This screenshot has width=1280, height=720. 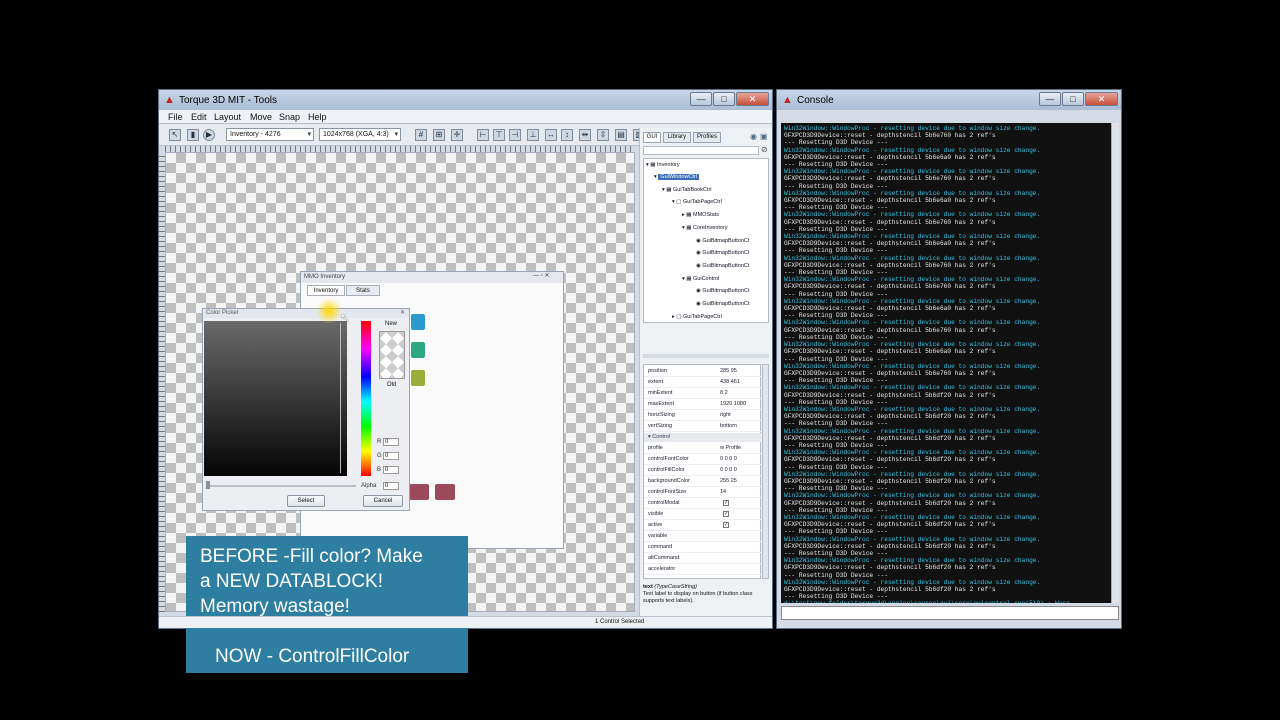 What do you see at coordinates (360, 134) in the screenshot?
I see `resolution-combo: 1024x768 (XGA, 4:3) ▾` at bounding box center [360, 134].